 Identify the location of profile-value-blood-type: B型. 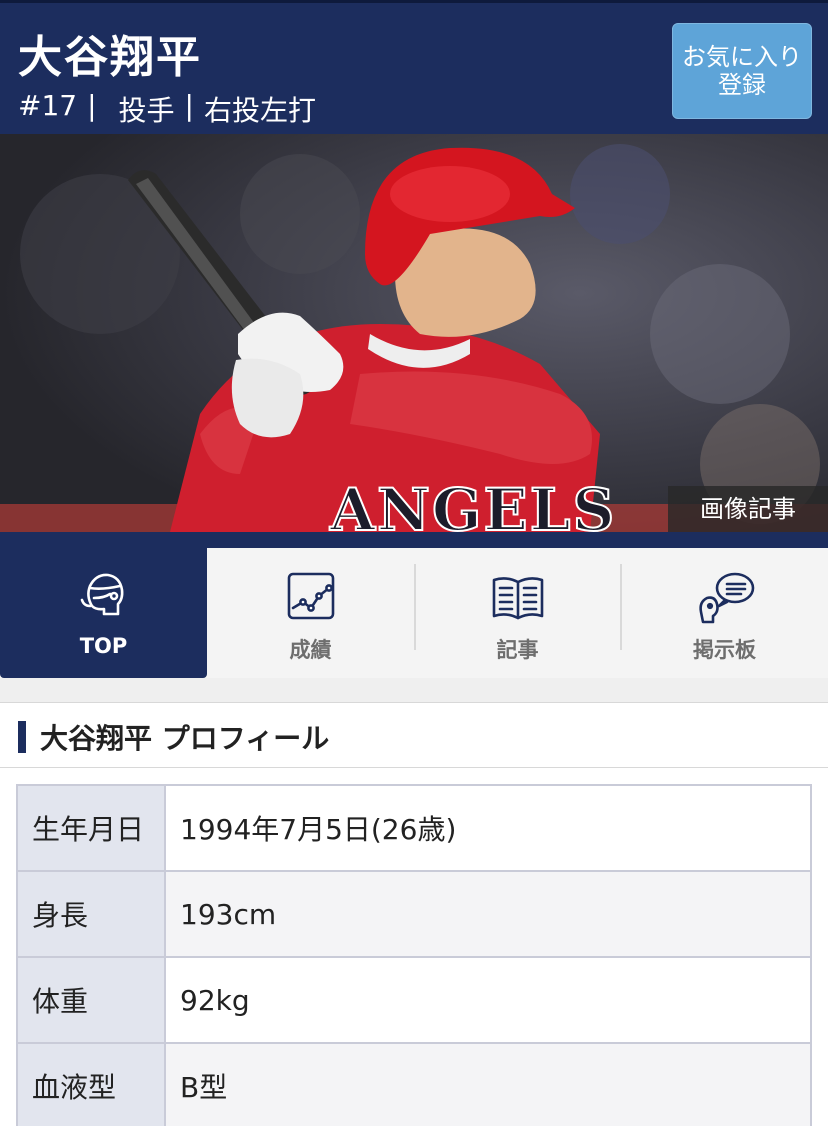
(488, 1084).